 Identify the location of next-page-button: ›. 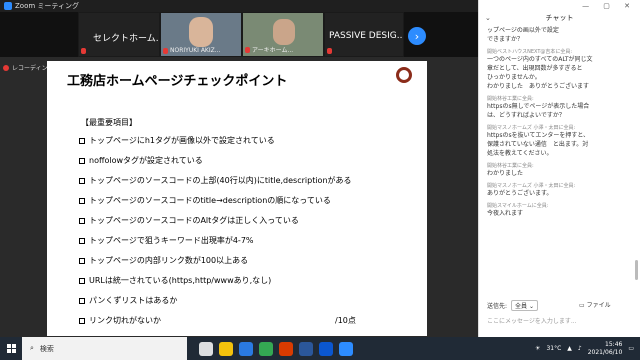
(417, 36).